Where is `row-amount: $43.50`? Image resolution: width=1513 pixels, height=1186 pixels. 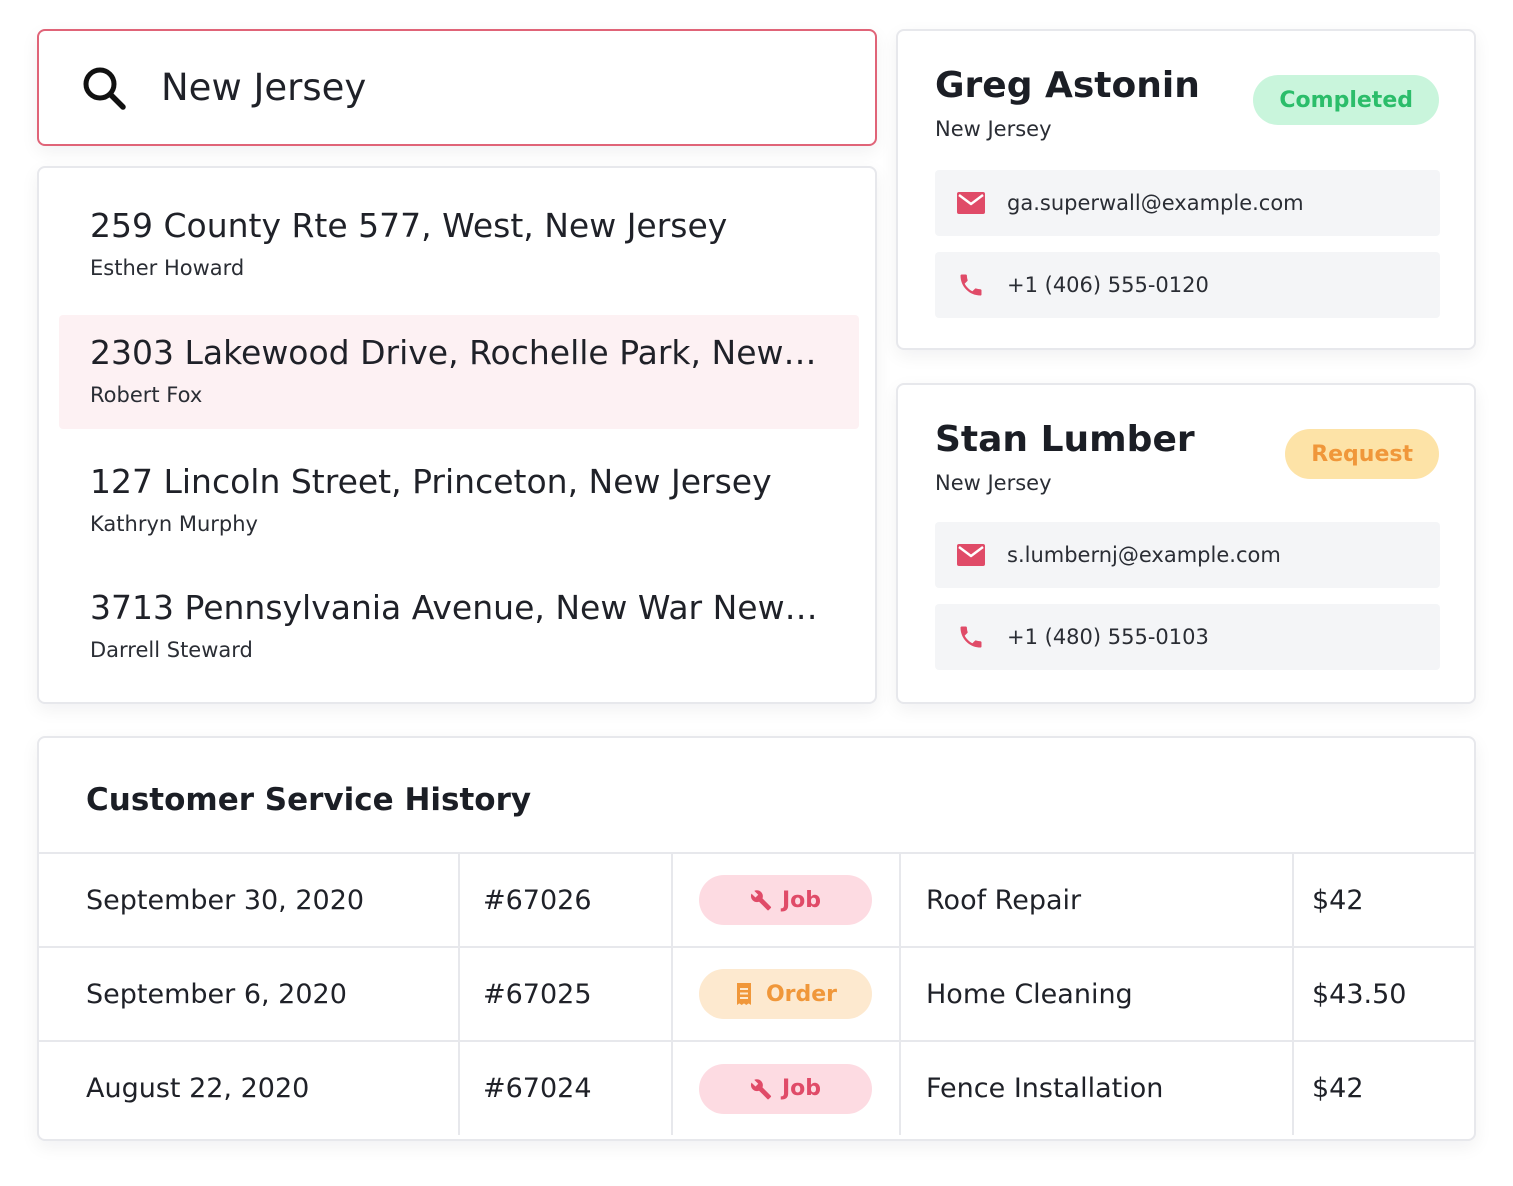
row-amount: $43.50 is located at coordinates (1383, 993).